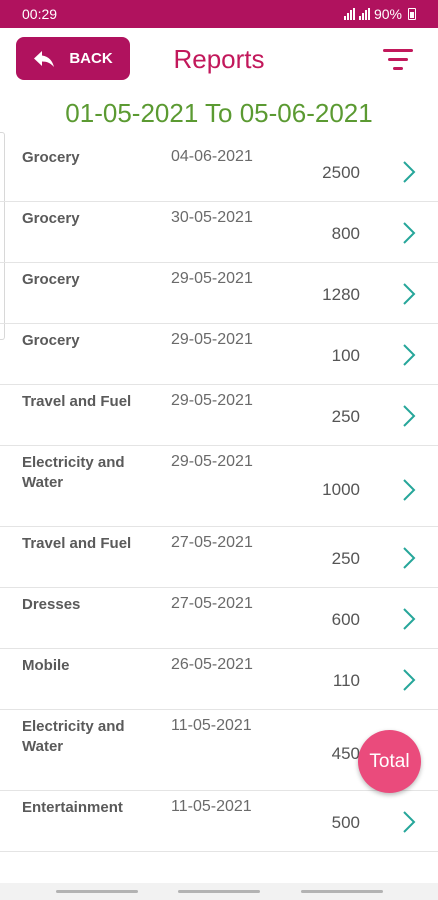 Image resolution: width=438 pixels, height=900 pixels. I want to click on total-button: Total, so click(389, 761).